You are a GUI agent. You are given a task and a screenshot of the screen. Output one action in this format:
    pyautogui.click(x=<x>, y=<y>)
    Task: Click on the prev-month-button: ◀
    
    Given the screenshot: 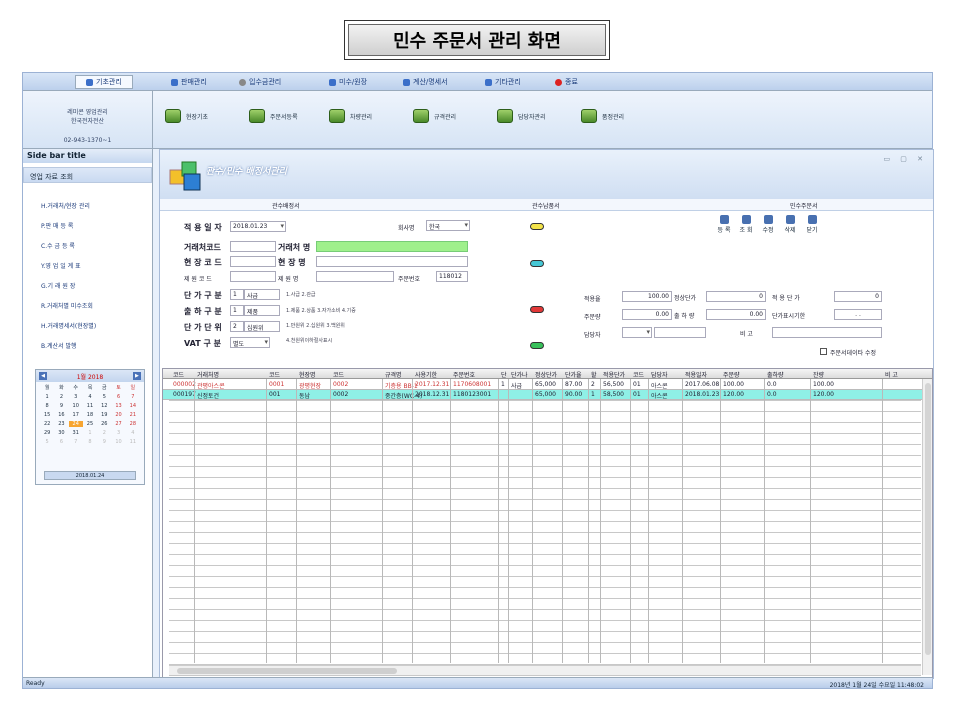 What is the action you would take?
    pyautogui.click(x=43, y=376)
    